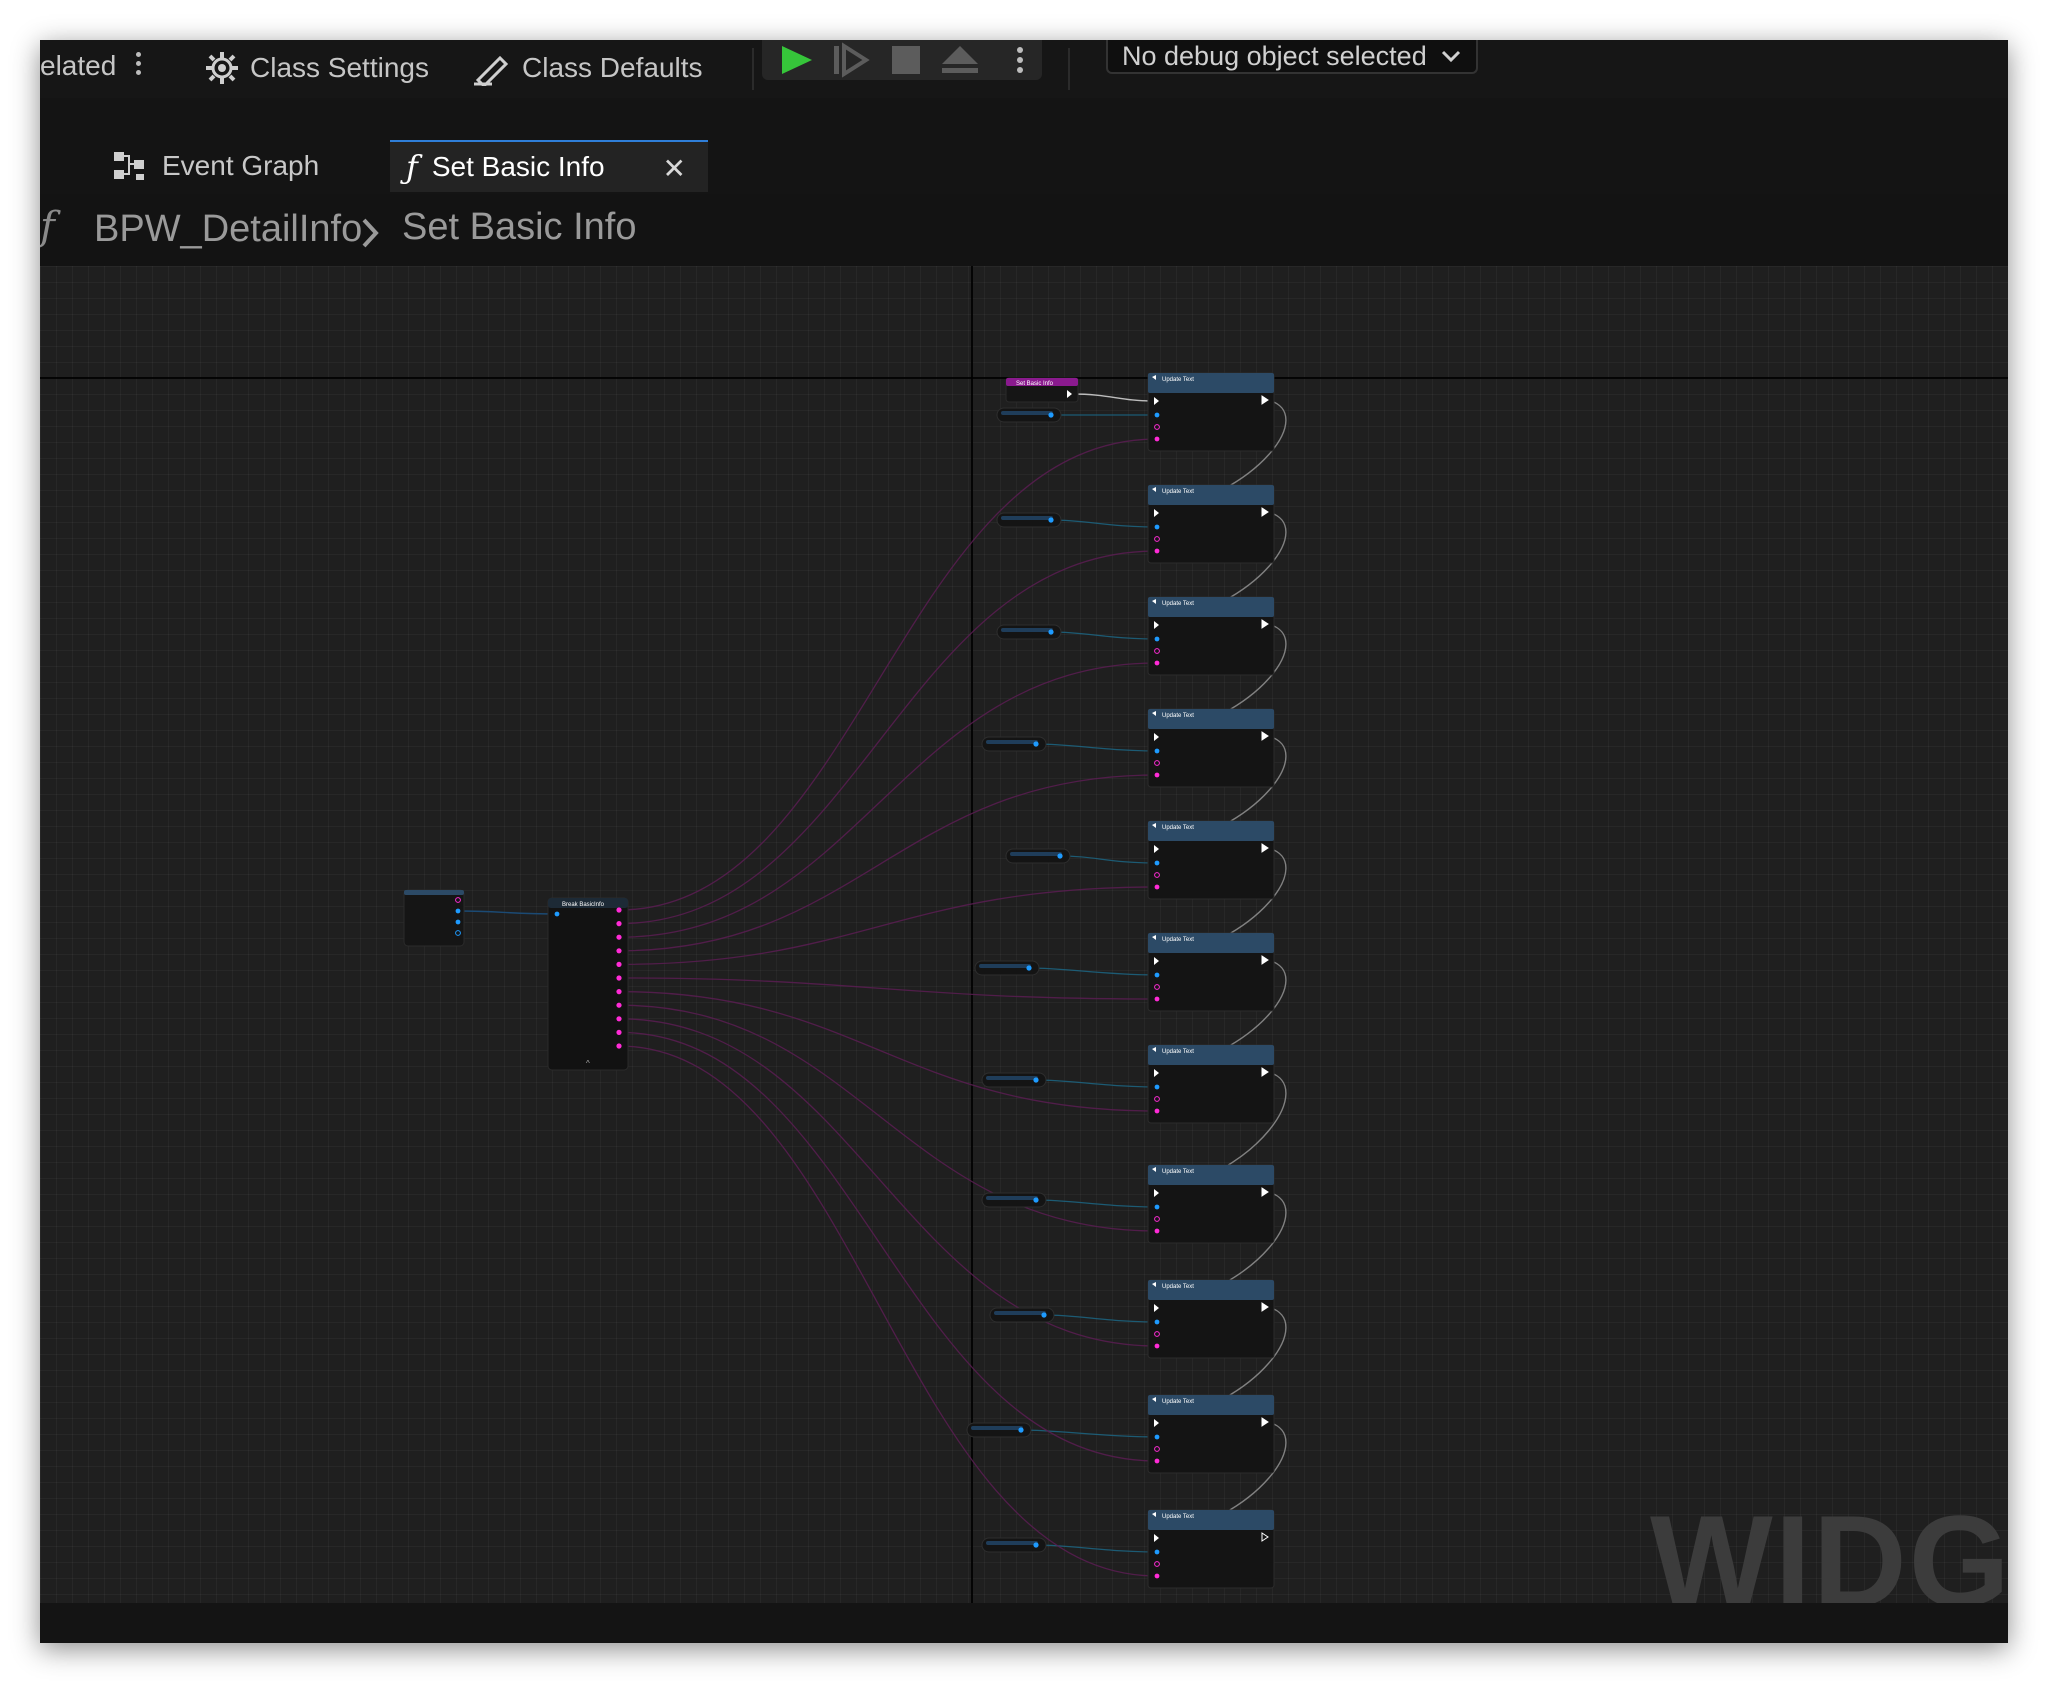 Image resolution: width=2048 pixels, height=1684 pixels. I want to click on related-options-icon, so click(139, 63).